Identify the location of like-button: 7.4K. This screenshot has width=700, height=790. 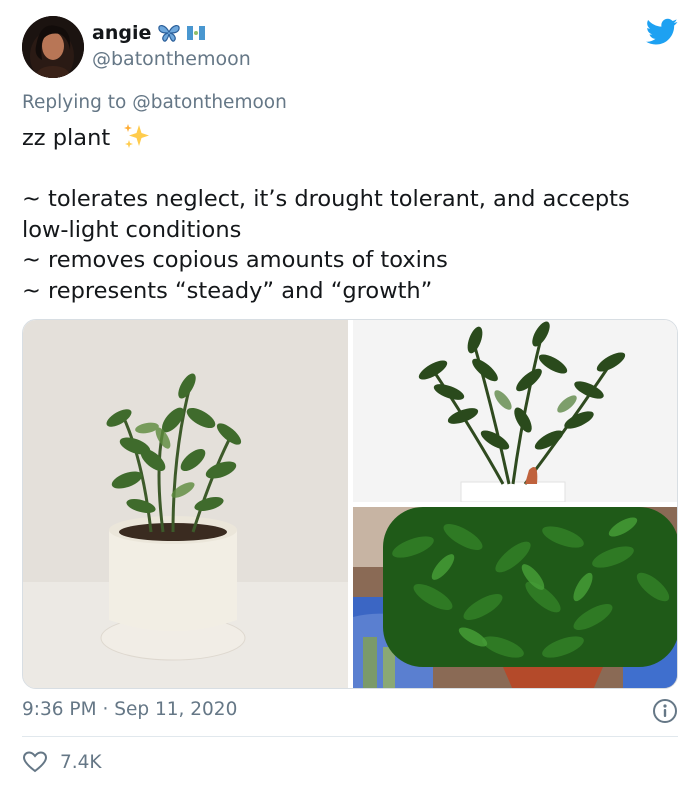
(62, 762).